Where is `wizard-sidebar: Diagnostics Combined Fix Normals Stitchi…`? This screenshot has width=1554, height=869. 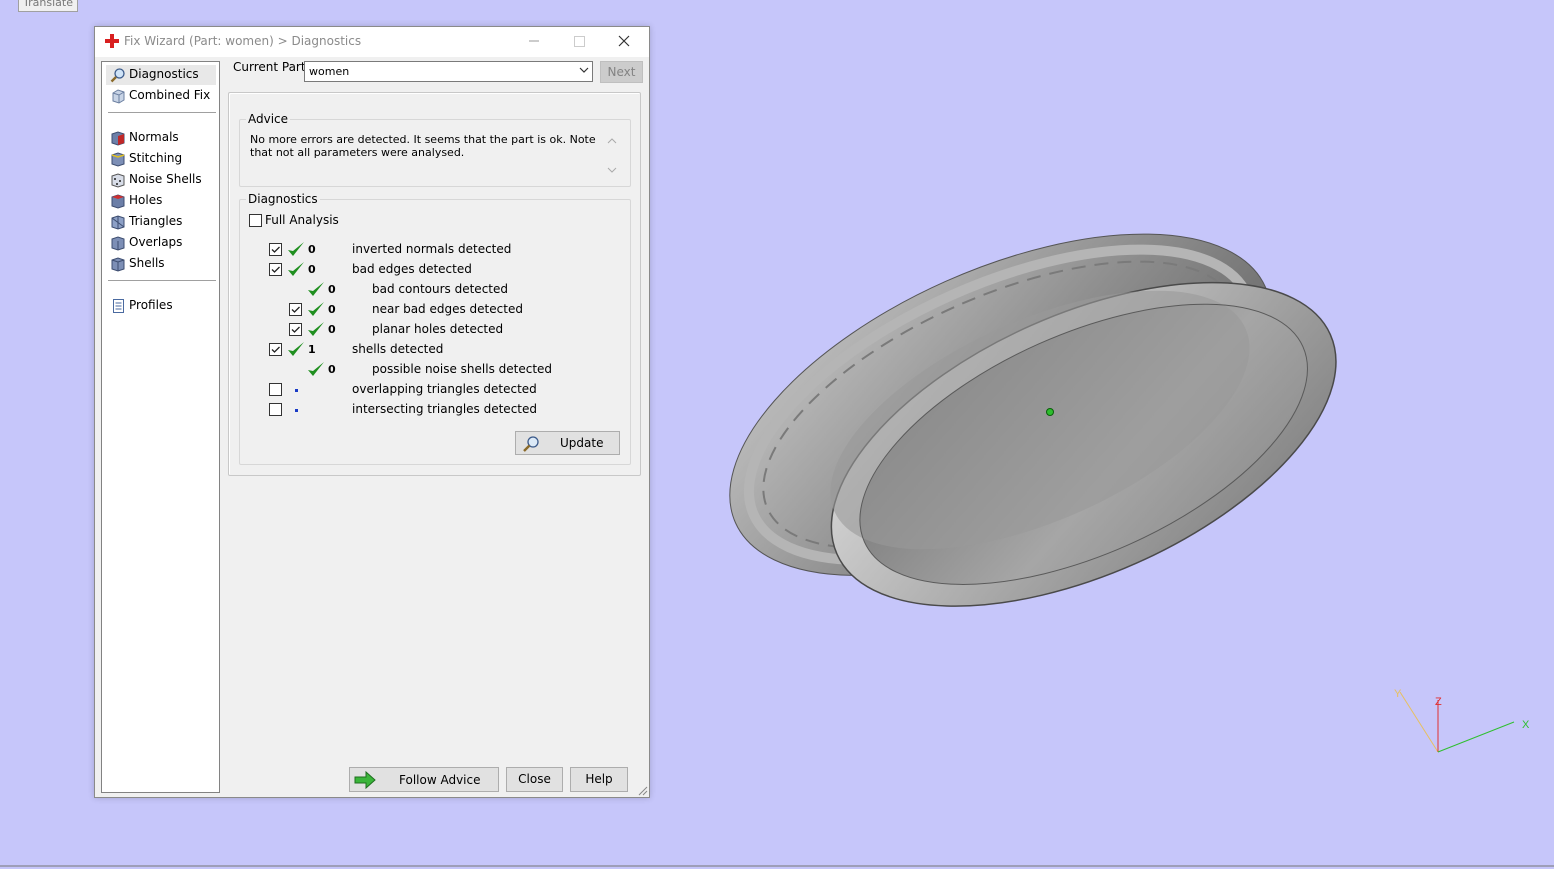 wizard-sidebar: Diagnostics Combined Fix Normals Stitchi… is located at coordinates (160, 427).